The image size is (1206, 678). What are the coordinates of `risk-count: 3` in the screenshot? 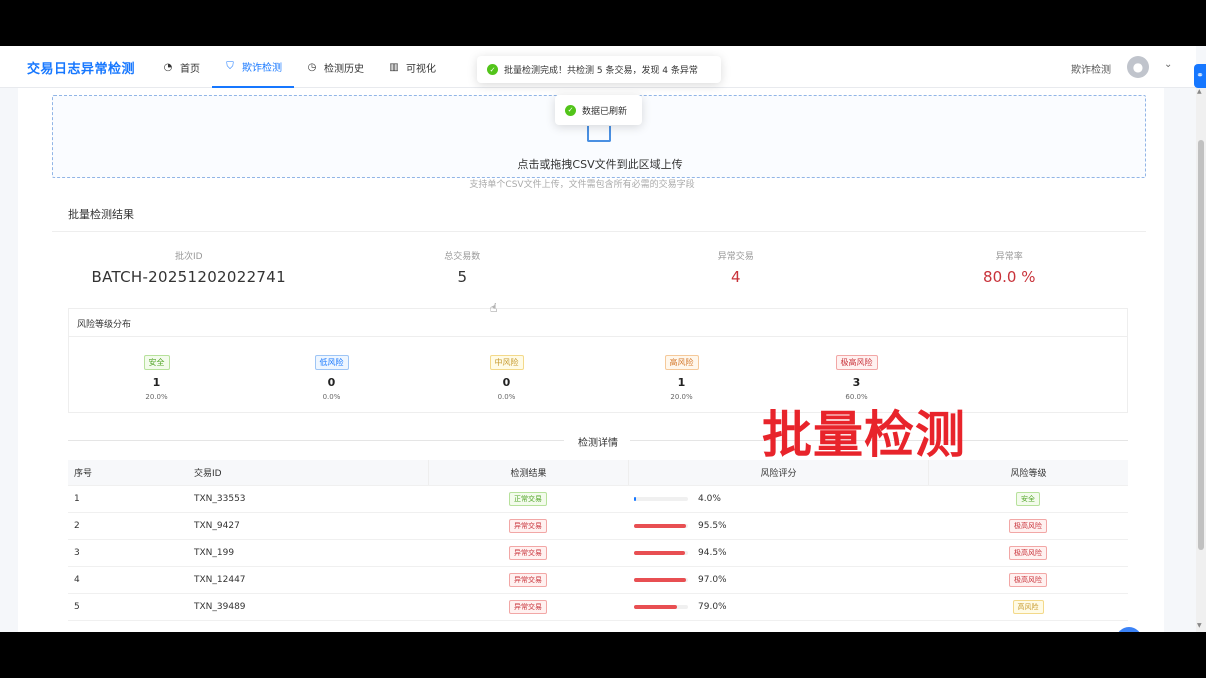 It's located at (856, 382).